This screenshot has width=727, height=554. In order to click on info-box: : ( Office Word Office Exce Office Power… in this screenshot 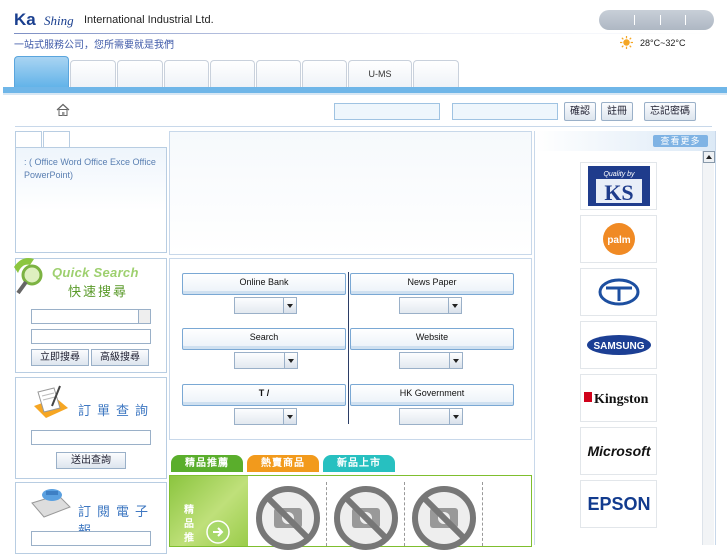, I will do `click(91, 200)`.